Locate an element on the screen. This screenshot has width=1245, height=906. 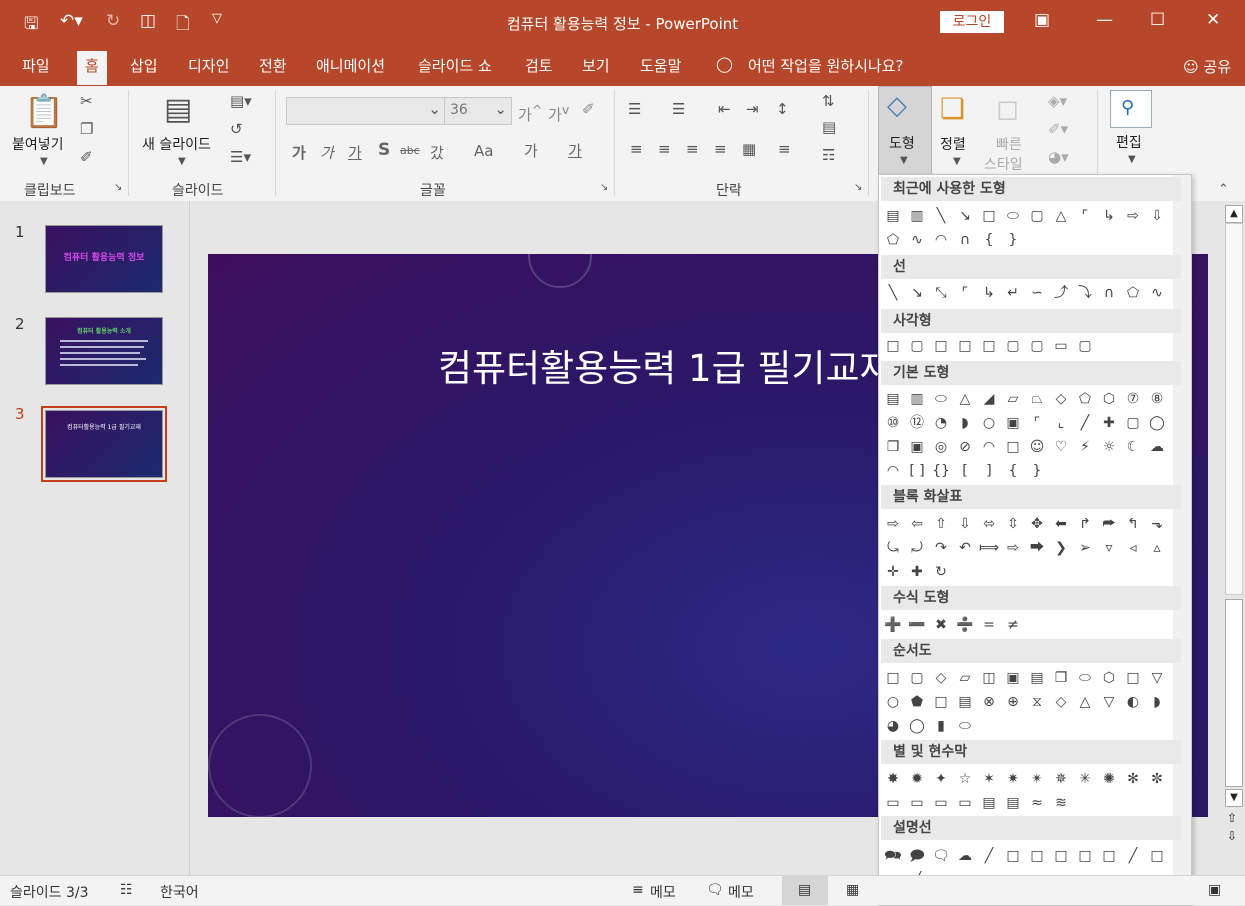
frame-shape: ▣ is located at coordinates (1013, 423).